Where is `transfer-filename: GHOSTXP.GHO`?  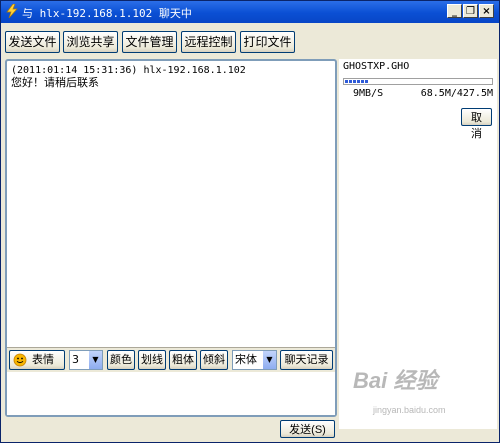
transfer-filename: GHOSTXP.GHO is located at coordinates (376, 66).